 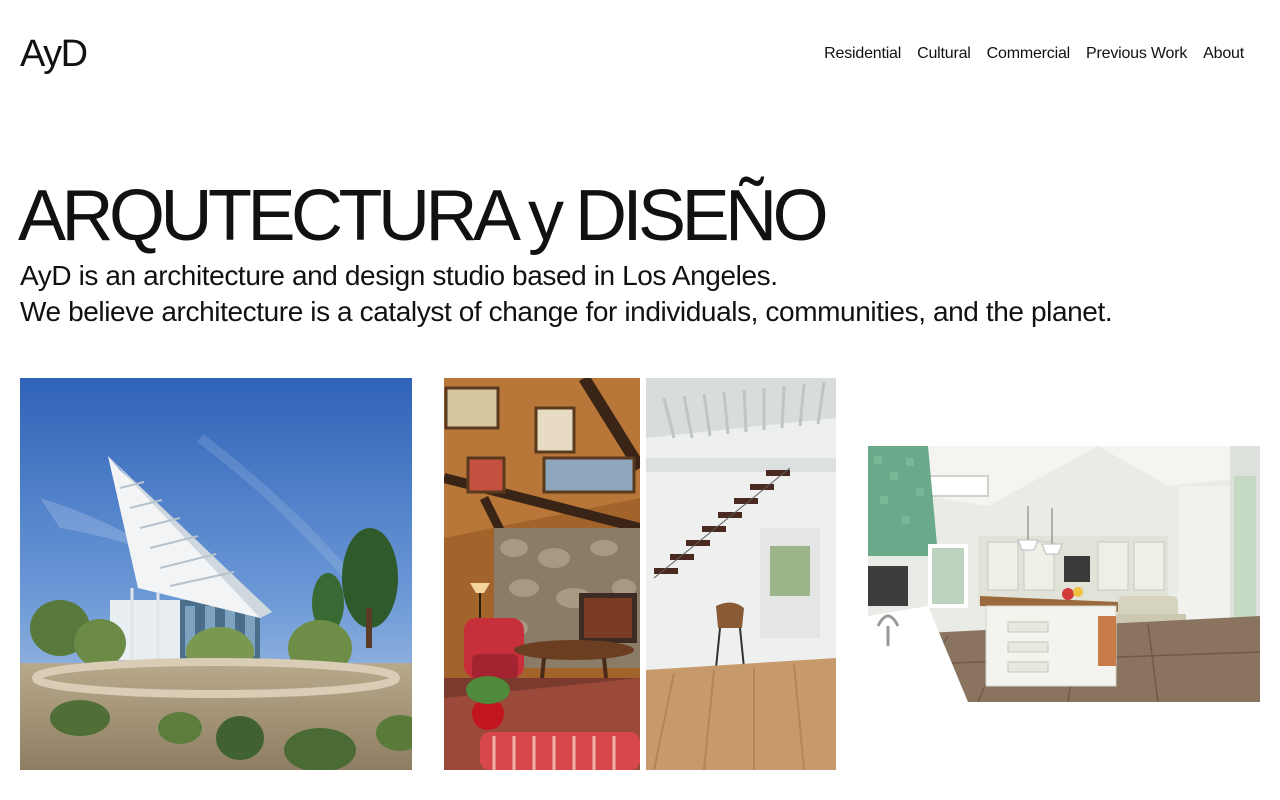 I want to click on hero-title: ARQUTECTURA y DISEÑO, so click(x=423, y=216).